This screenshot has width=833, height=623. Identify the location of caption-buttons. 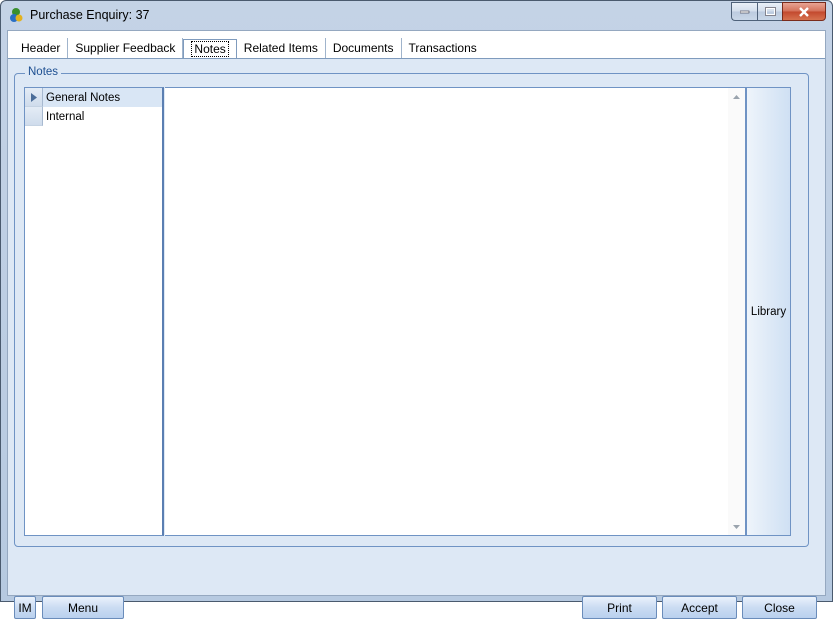
(778, 11).